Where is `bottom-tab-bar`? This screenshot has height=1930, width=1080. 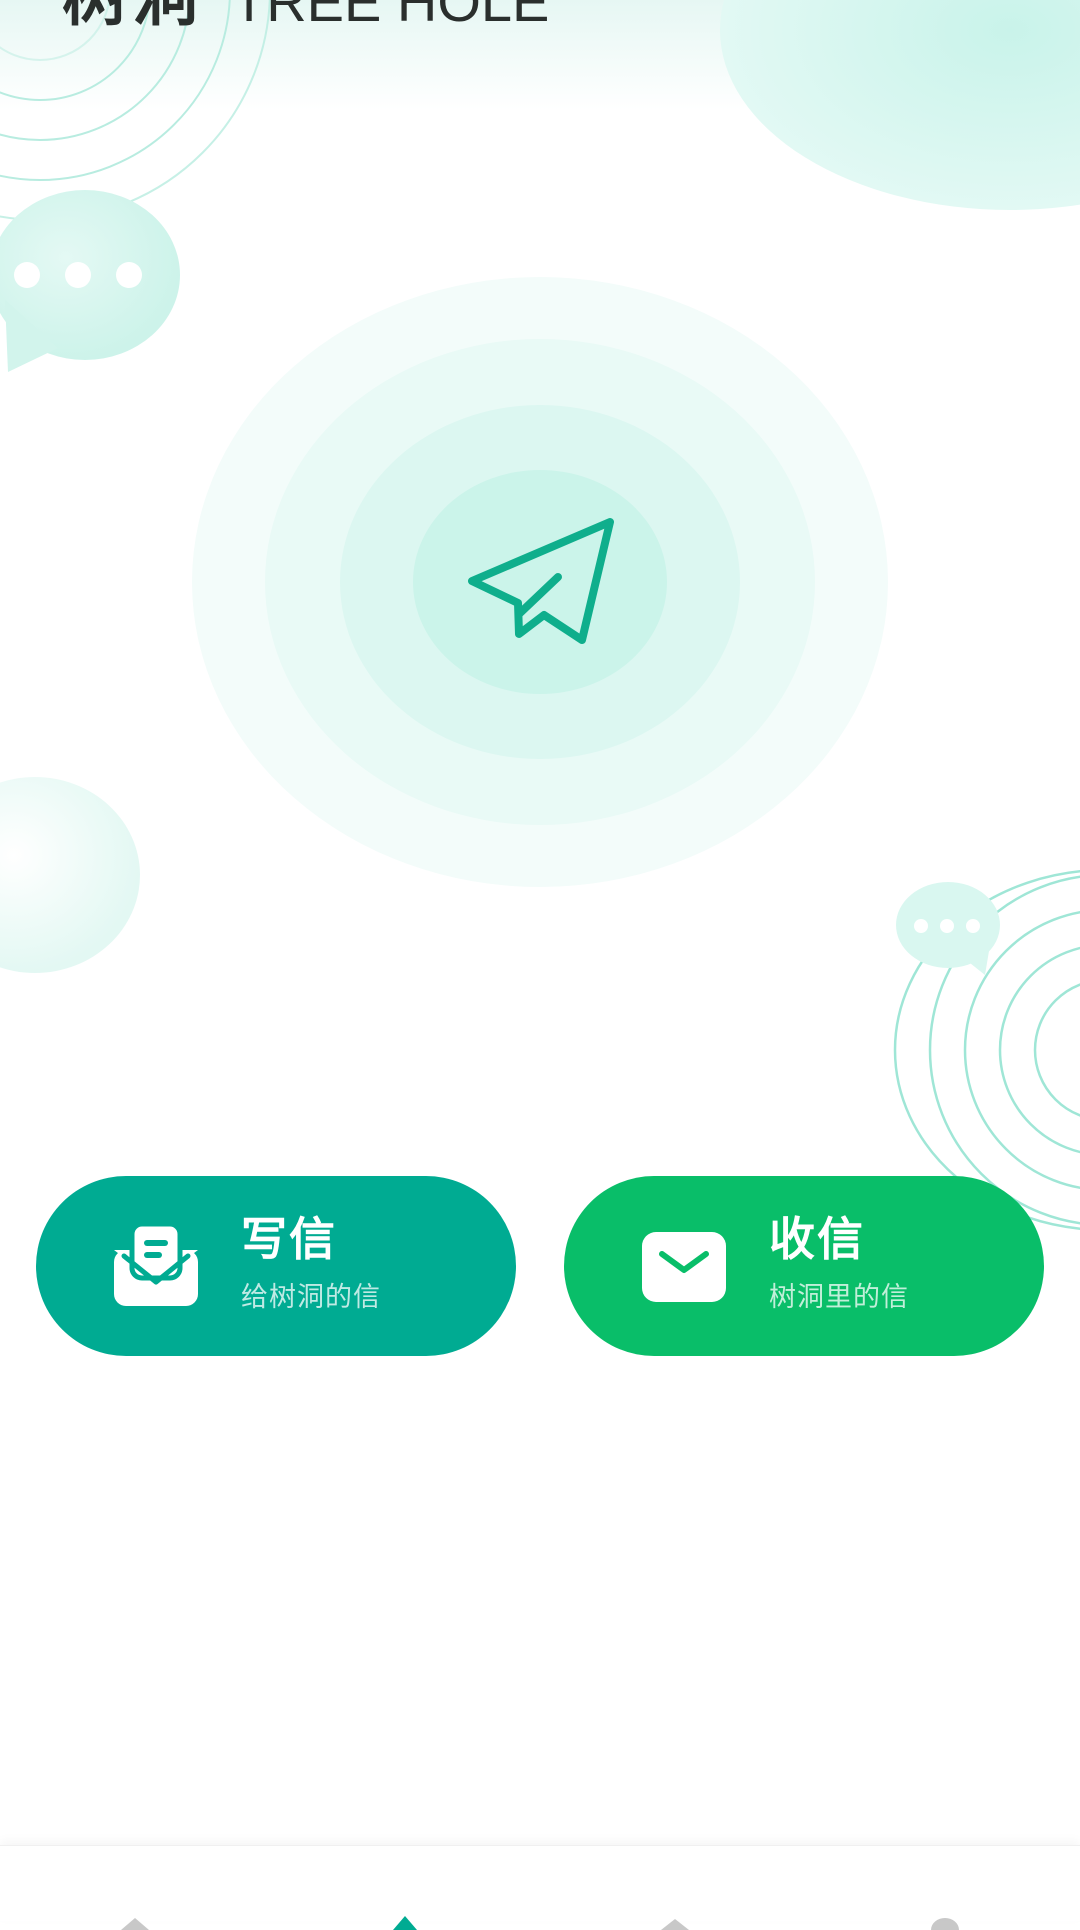 bottom-tab-bar is located at coordinates (540, 1887).